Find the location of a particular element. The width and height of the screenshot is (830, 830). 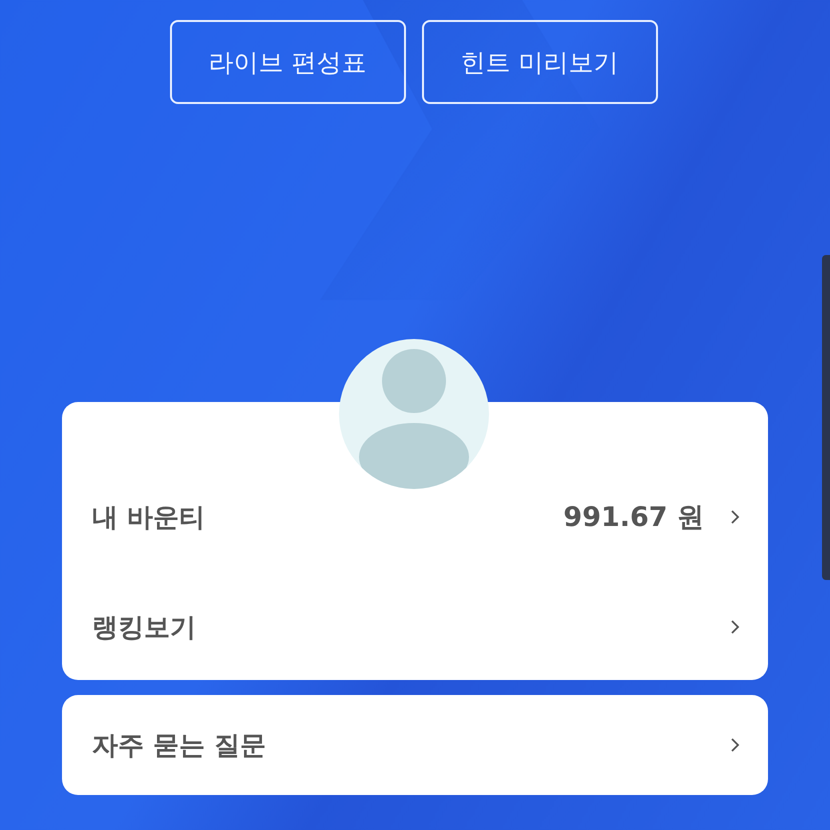

menu-label: 자주 묻는 질문 is located at coordinates (180, 746).